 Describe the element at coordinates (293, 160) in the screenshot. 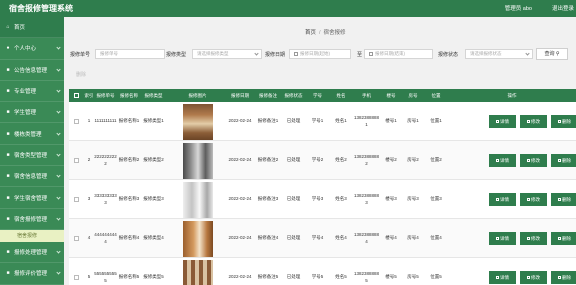

I see `cell-status: 已处理` at that location.